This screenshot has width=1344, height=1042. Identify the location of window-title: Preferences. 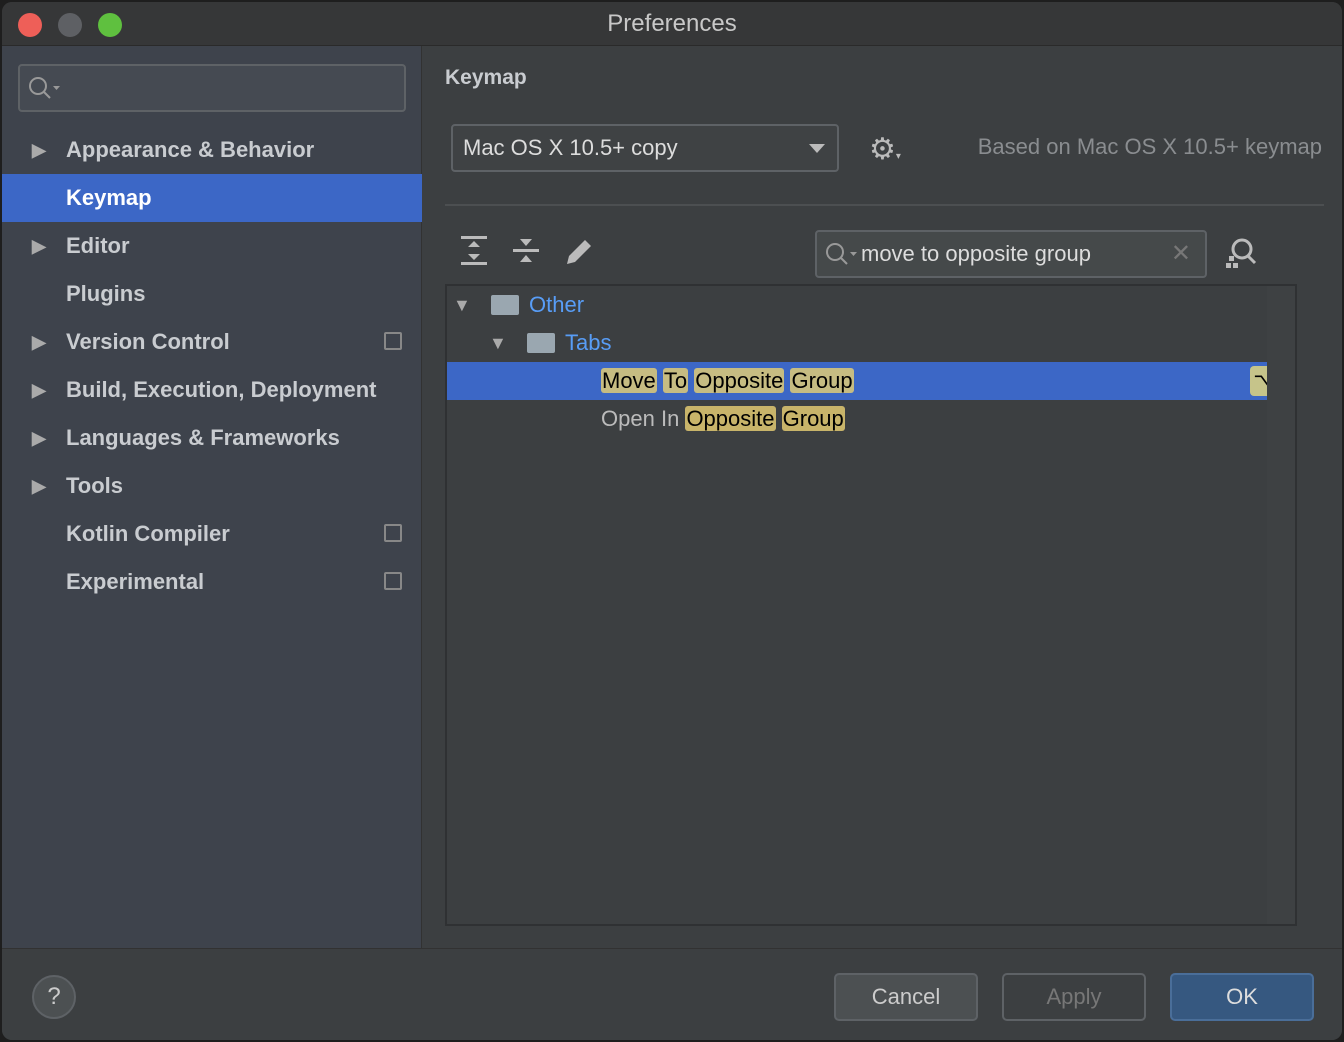
(672, 23).